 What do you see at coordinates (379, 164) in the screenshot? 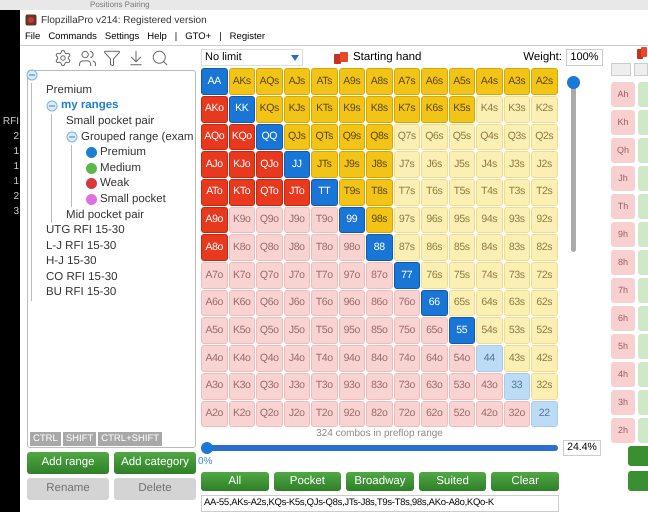
I see `hand-cell: J8s` at bounding box center [379, 164].